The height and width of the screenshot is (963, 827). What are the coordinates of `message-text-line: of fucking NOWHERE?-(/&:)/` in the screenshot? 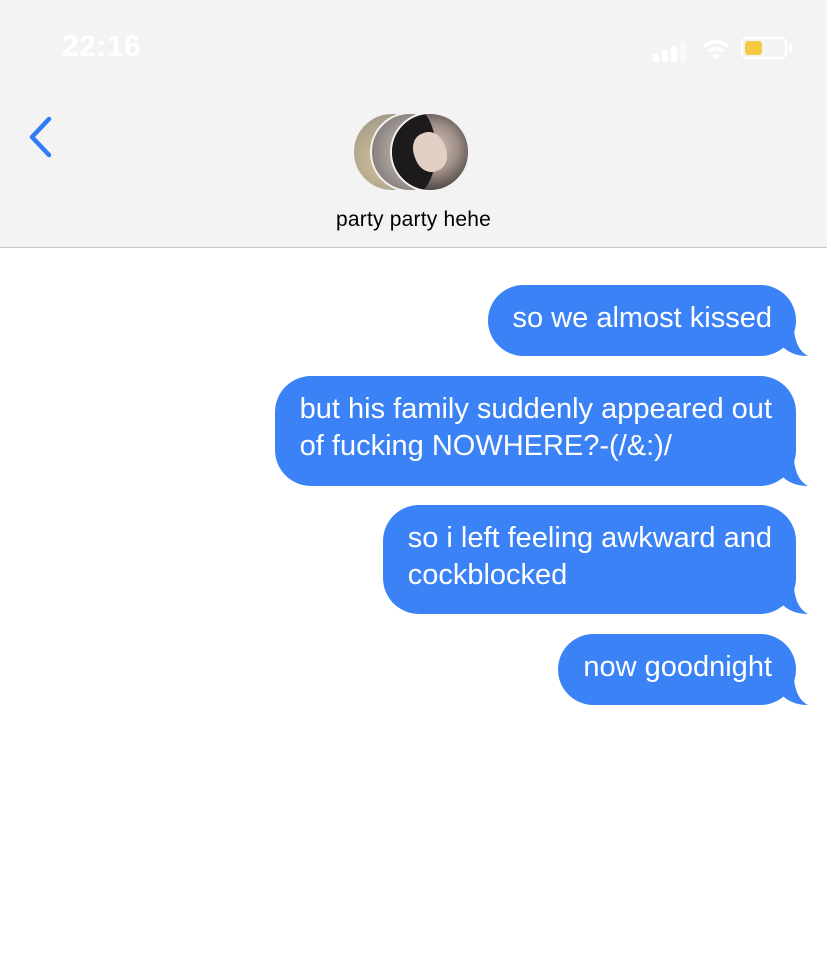 It's located at (485, 446).